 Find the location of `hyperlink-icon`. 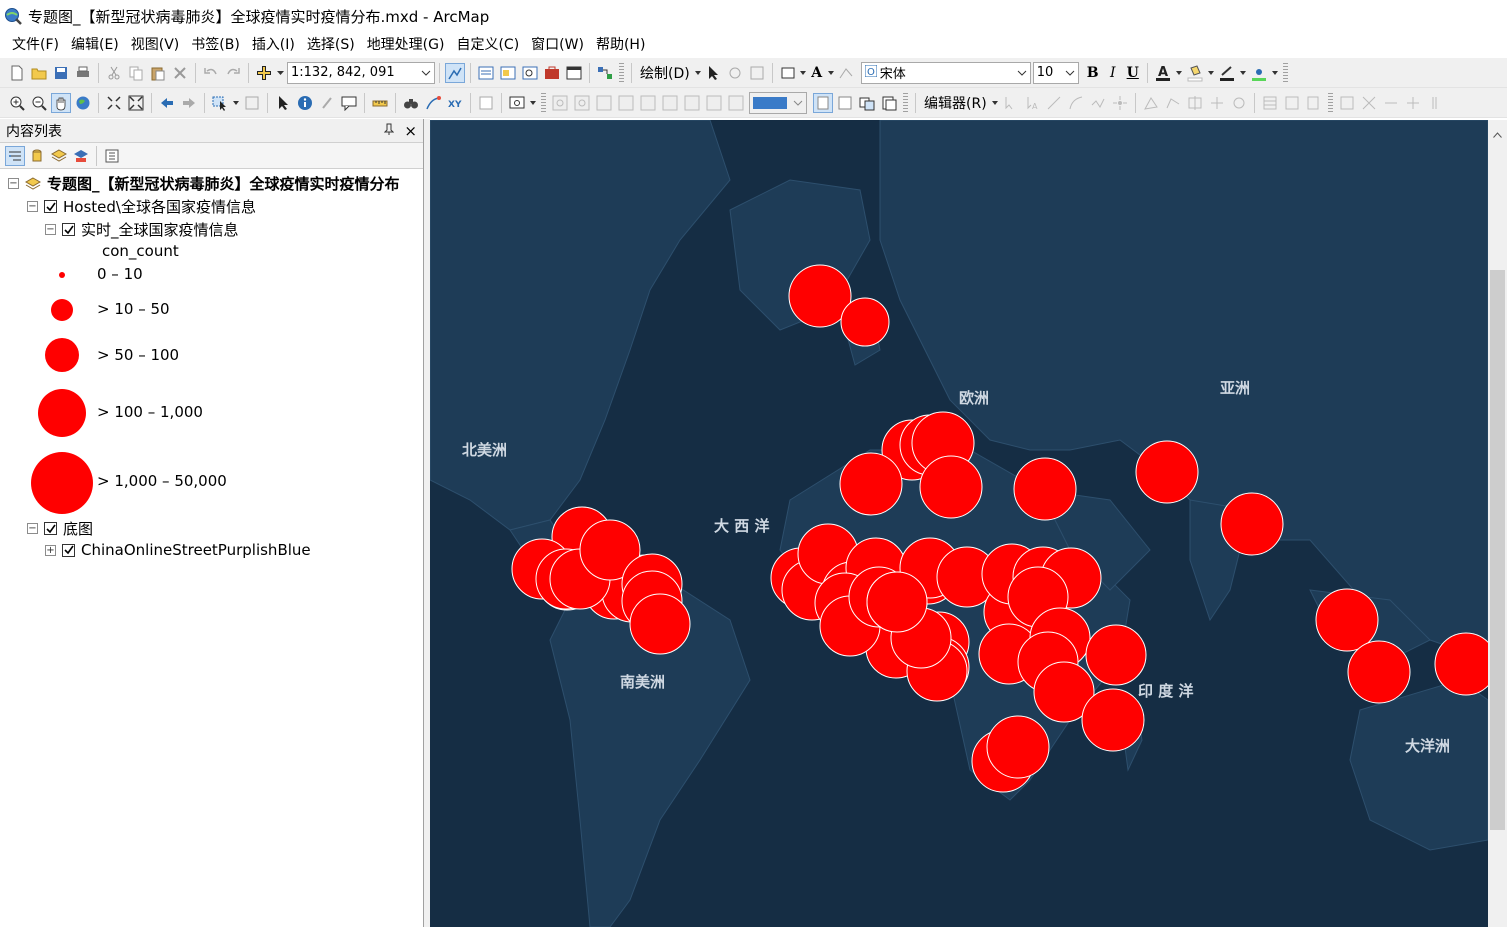

hyperlink-icon is located at coordinates (327, 103).